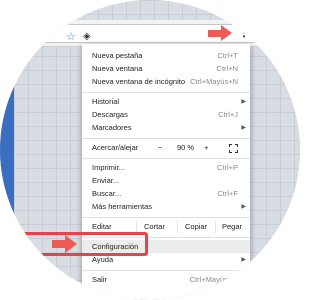 Image resolution: width=320 pixels, height=300 pixels. I want to click on menu-item-label: Marcadores, so click(112, 127).